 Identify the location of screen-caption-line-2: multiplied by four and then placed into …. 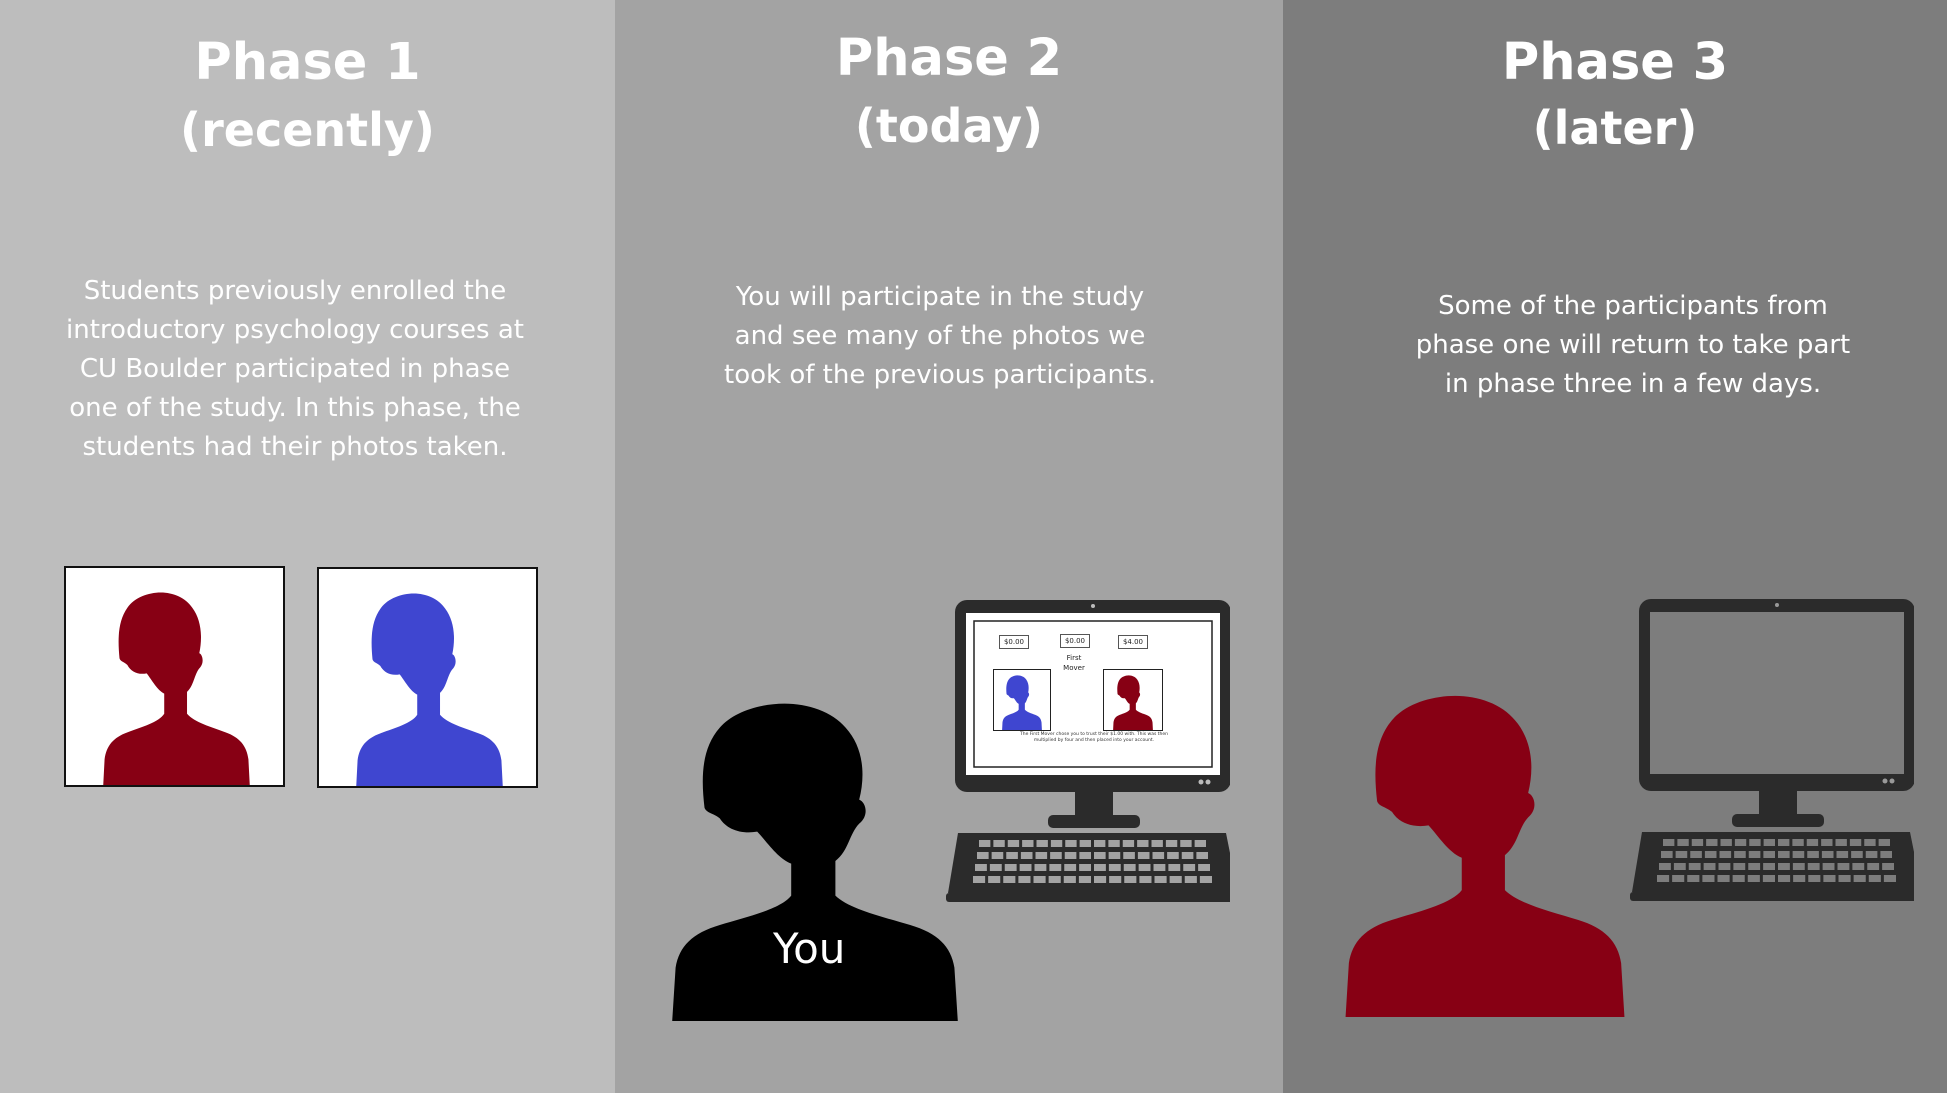
(1094, 740).